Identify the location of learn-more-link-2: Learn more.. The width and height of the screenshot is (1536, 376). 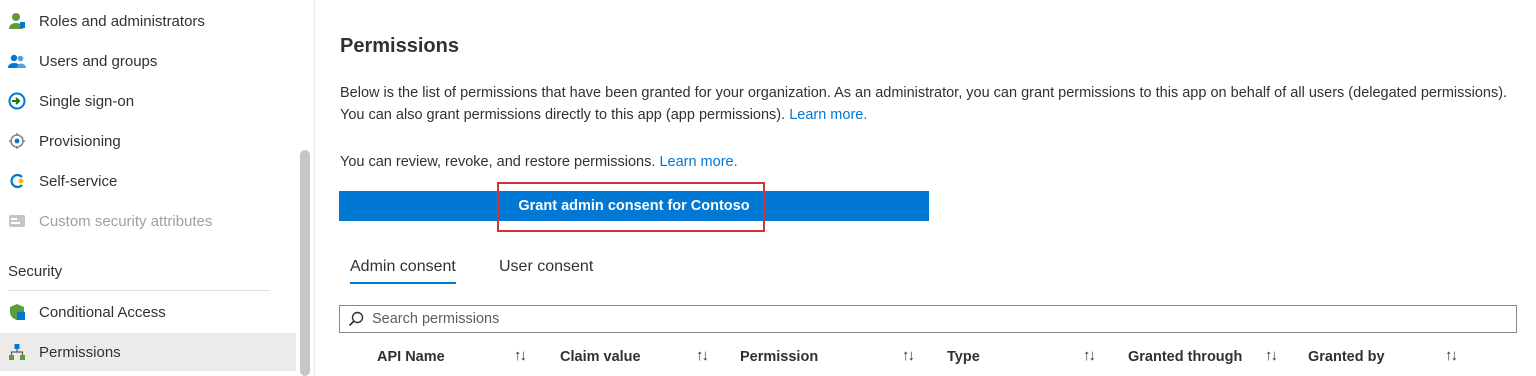
(698, 162).